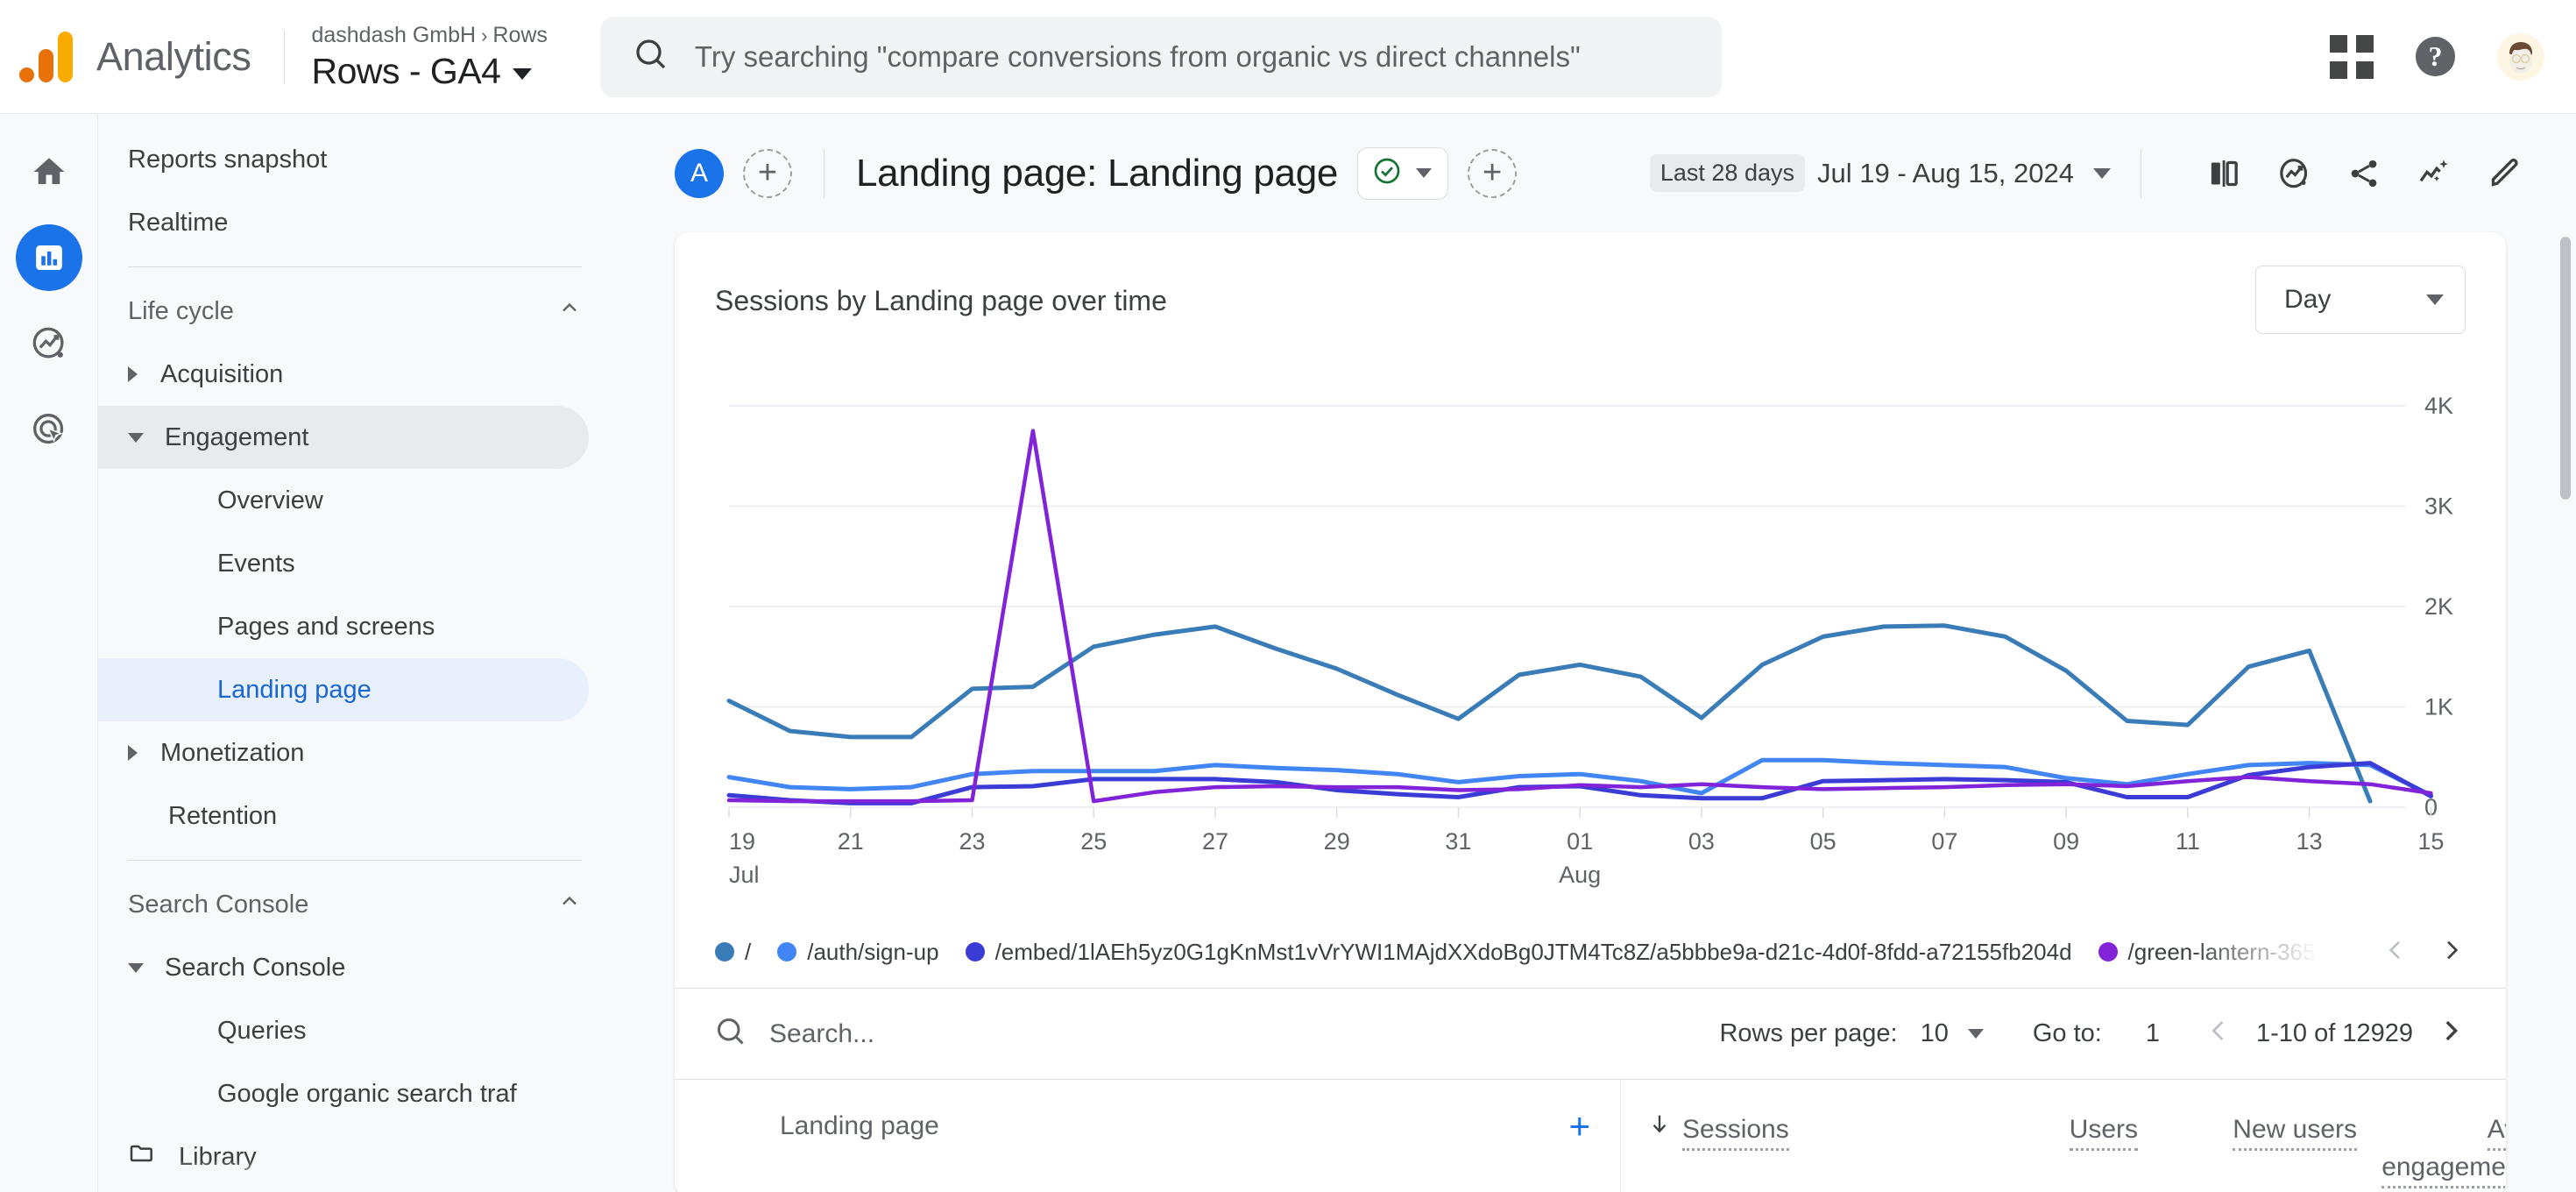 The height and width of the screenshot is (1192, 2576). What do you see at coordinates (1934, 1033) in the screenshot?
I see `rows-per-page-value: 10` at bounding box center [1934, 1033].